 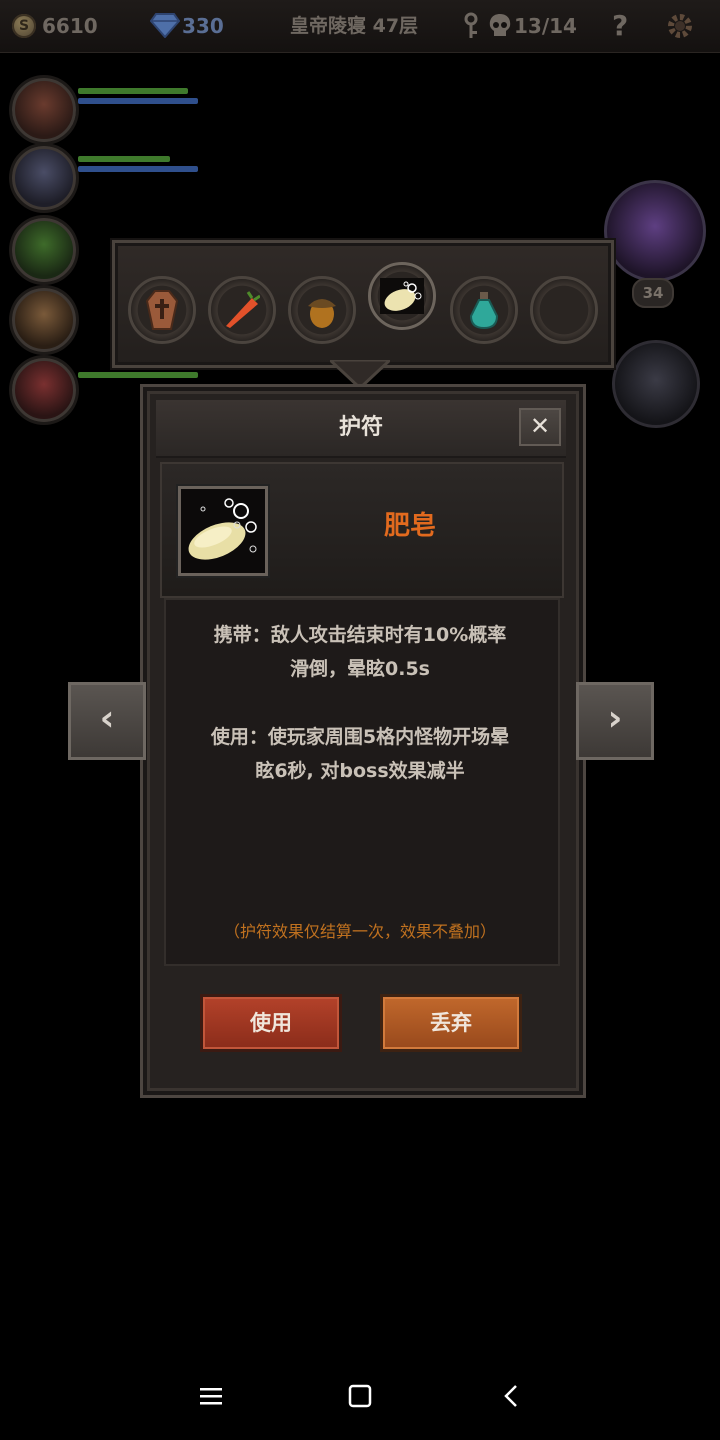 What do you see at coordinates (165, 25) in the screenshot?
I see `gem-icon` at bounding box center [165, 25].